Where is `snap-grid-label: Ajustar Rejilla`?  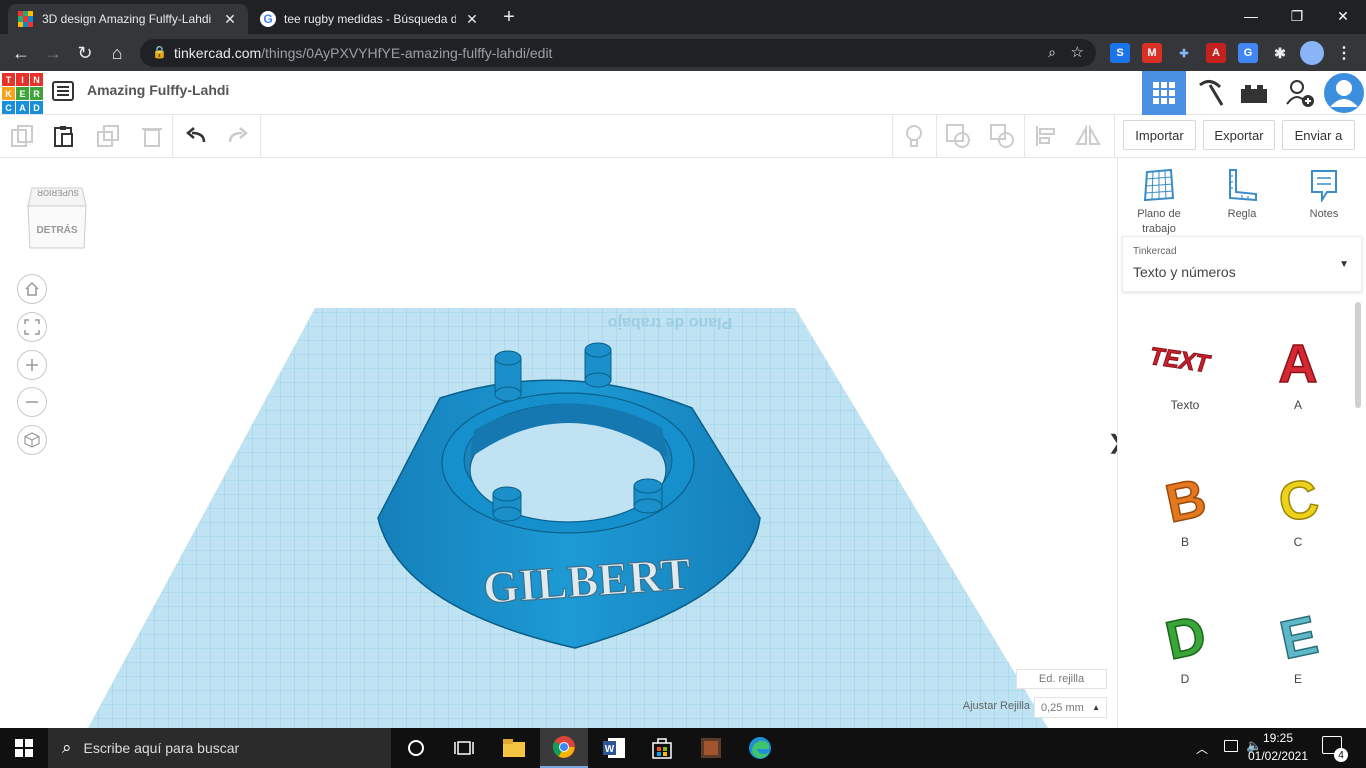 snap-grid-label: Ajustar Rejilla is located at coordinates (996, 706).